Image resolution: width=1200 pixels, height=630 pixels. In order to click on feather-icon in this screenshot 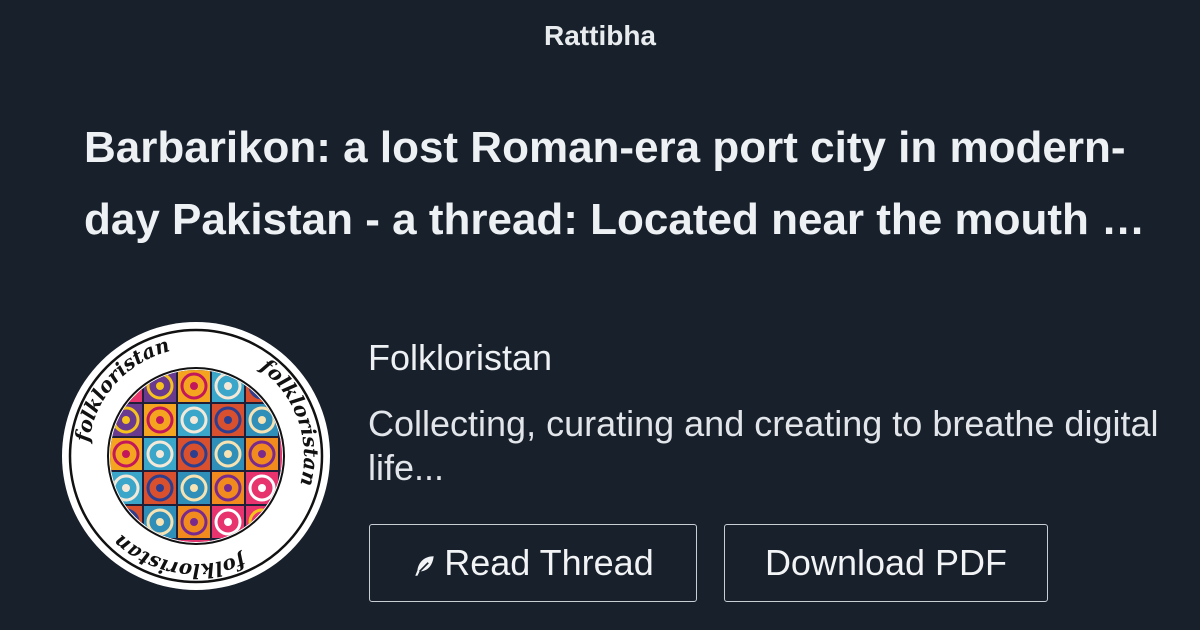, I will do `click(424, 566)`.